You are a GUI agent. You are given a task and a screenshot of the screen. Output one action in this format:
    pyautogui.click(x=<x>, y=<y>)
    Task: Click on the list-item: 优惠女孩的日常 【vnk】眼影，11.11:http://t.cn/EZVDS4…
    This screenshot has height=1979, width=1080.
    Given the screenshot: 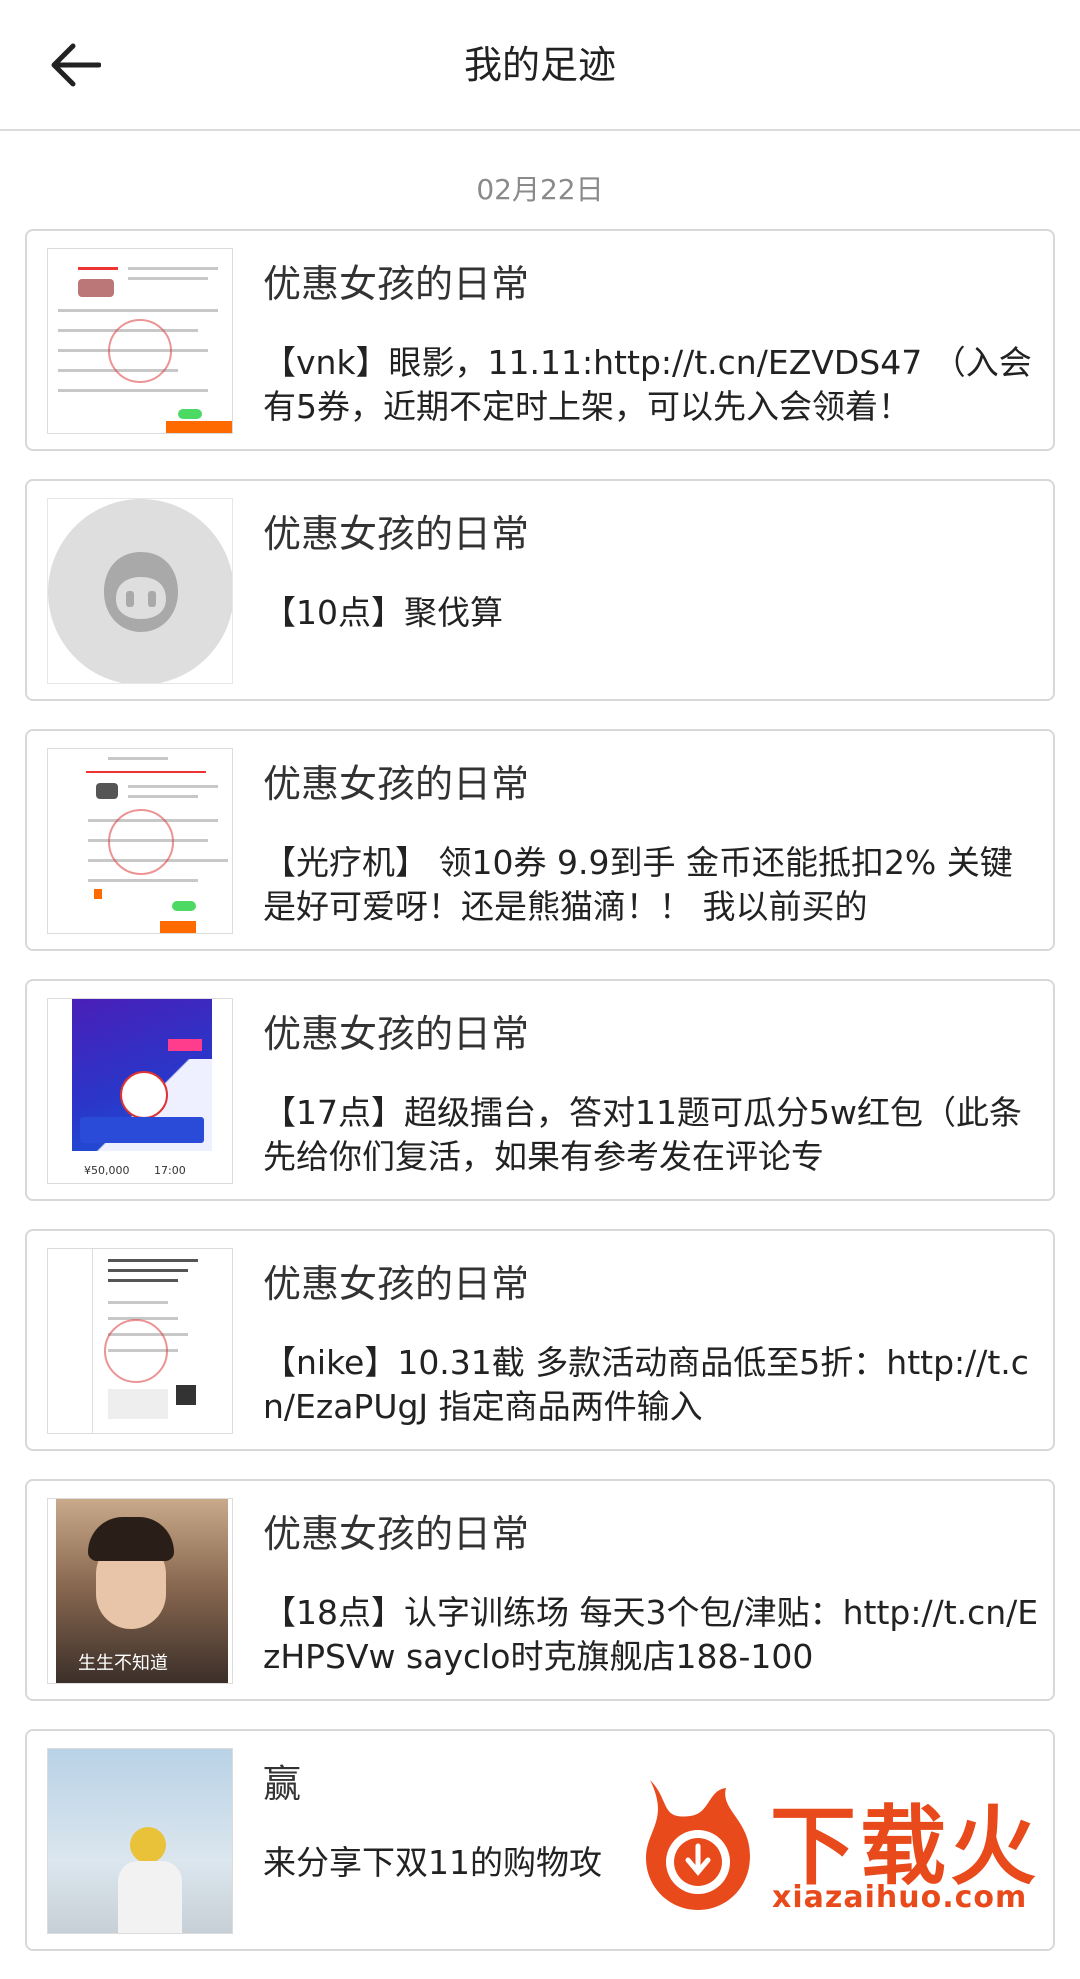 What is the action you would take?
    pyautogui.click(x=540, y=340)
    